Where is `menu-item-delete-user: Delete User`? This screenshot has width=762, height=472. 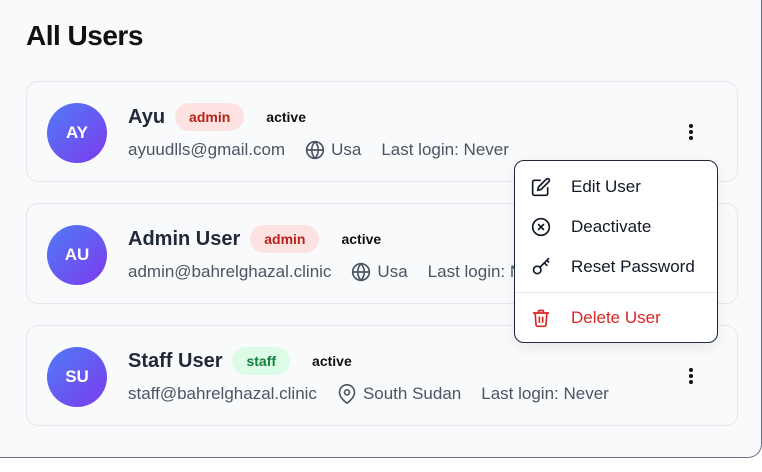 menu-item-delete-user: Delete User is located at coordinates (616, 318).